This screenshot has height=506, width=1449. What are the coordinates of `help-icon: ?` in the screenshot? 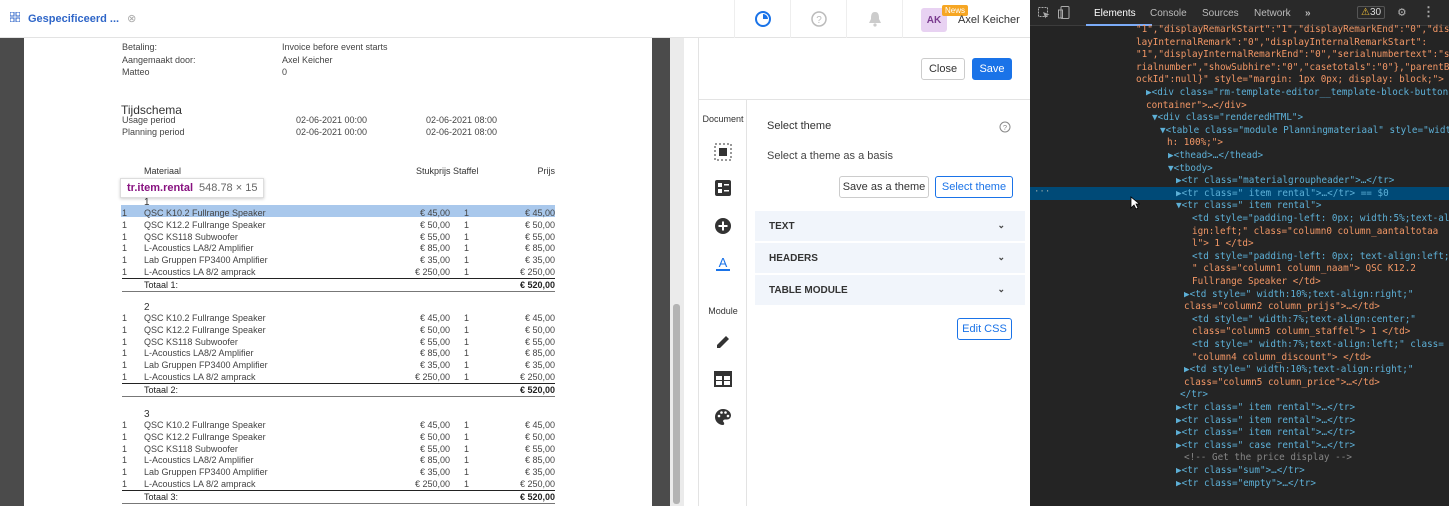 It's located at (1005, 129).